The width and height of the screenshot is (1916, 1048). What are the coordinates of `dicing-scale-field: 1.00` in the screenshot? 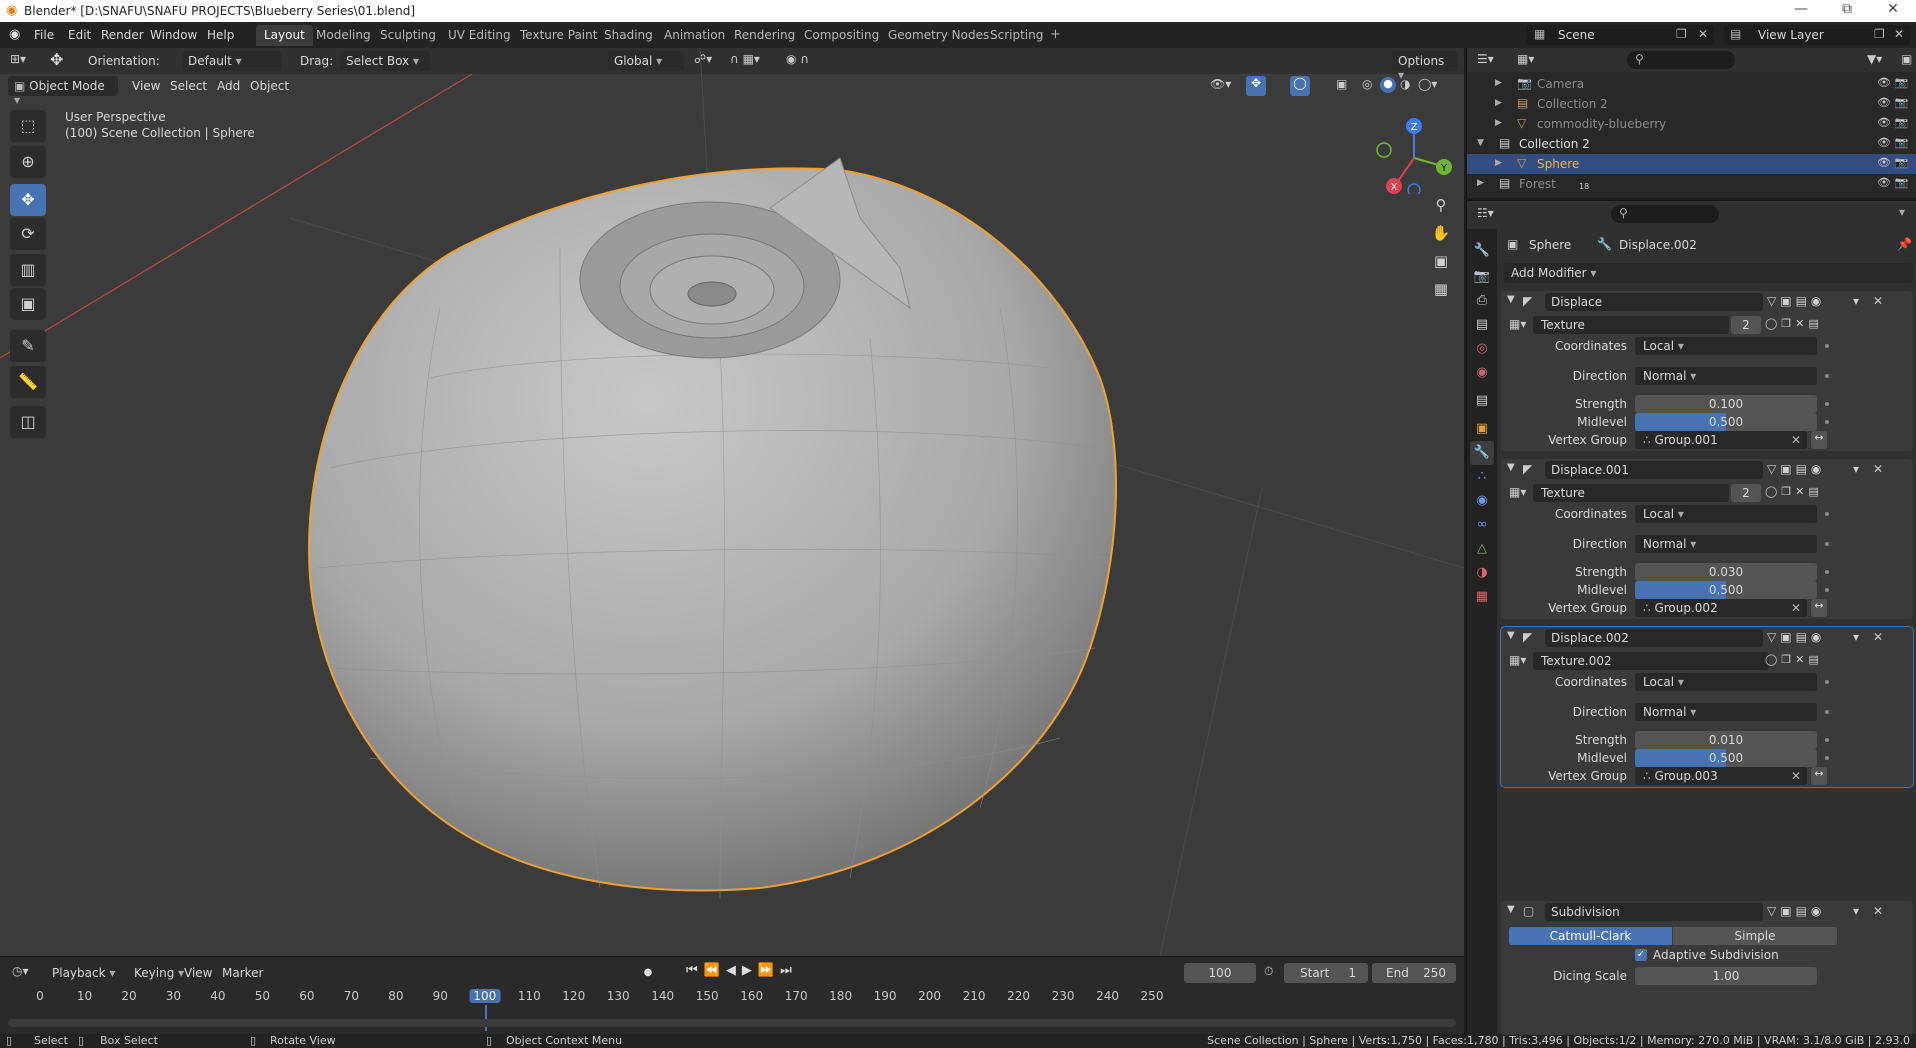 It's located at (1726, 976).